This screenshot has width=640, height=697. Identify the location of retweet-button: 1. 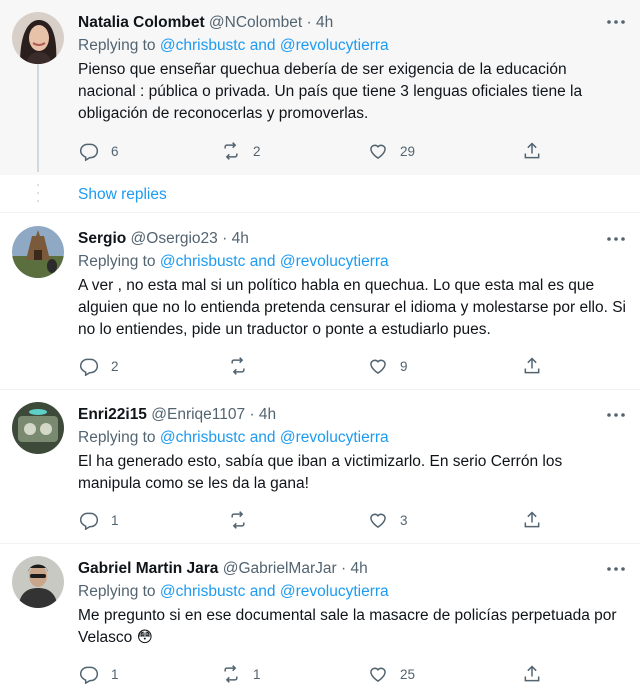
(241, 674).